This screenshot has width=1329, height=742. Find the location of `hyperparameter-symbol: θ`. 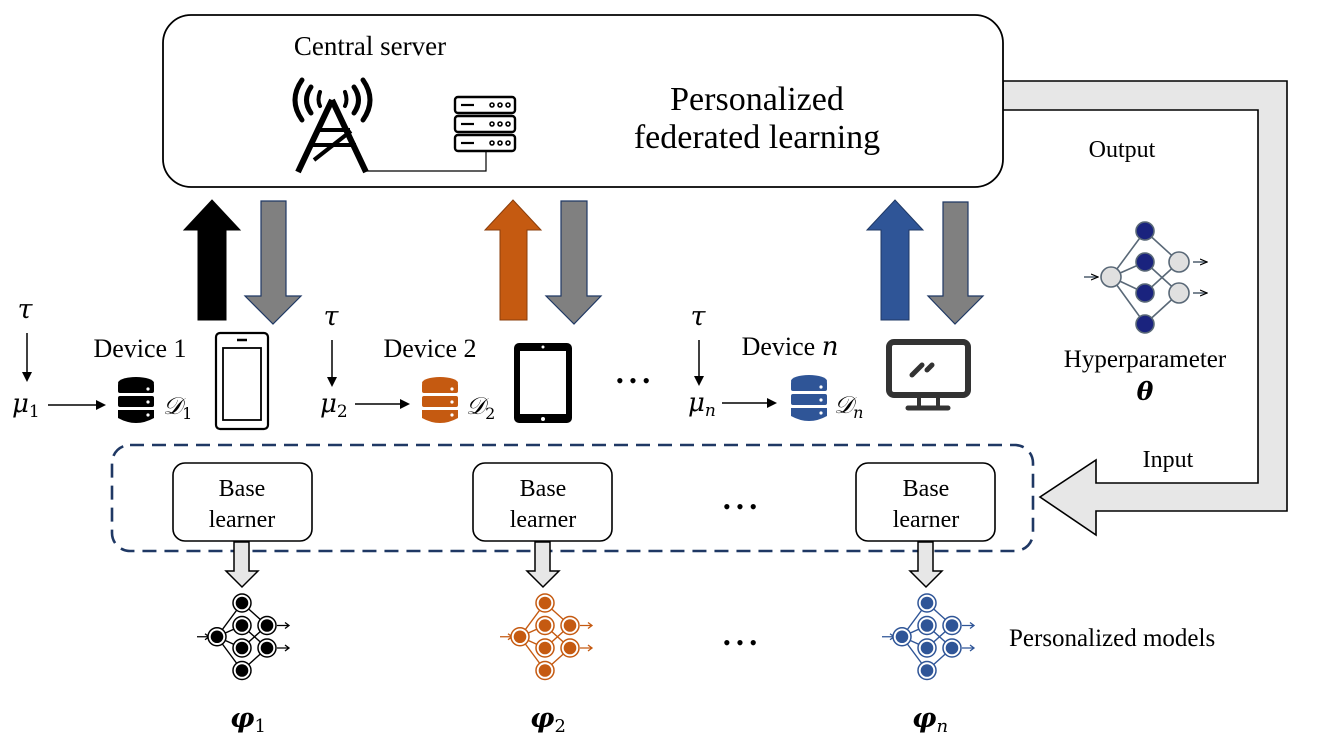

hyperparameter-symbol: θ is located at coordinates (1145, 391).